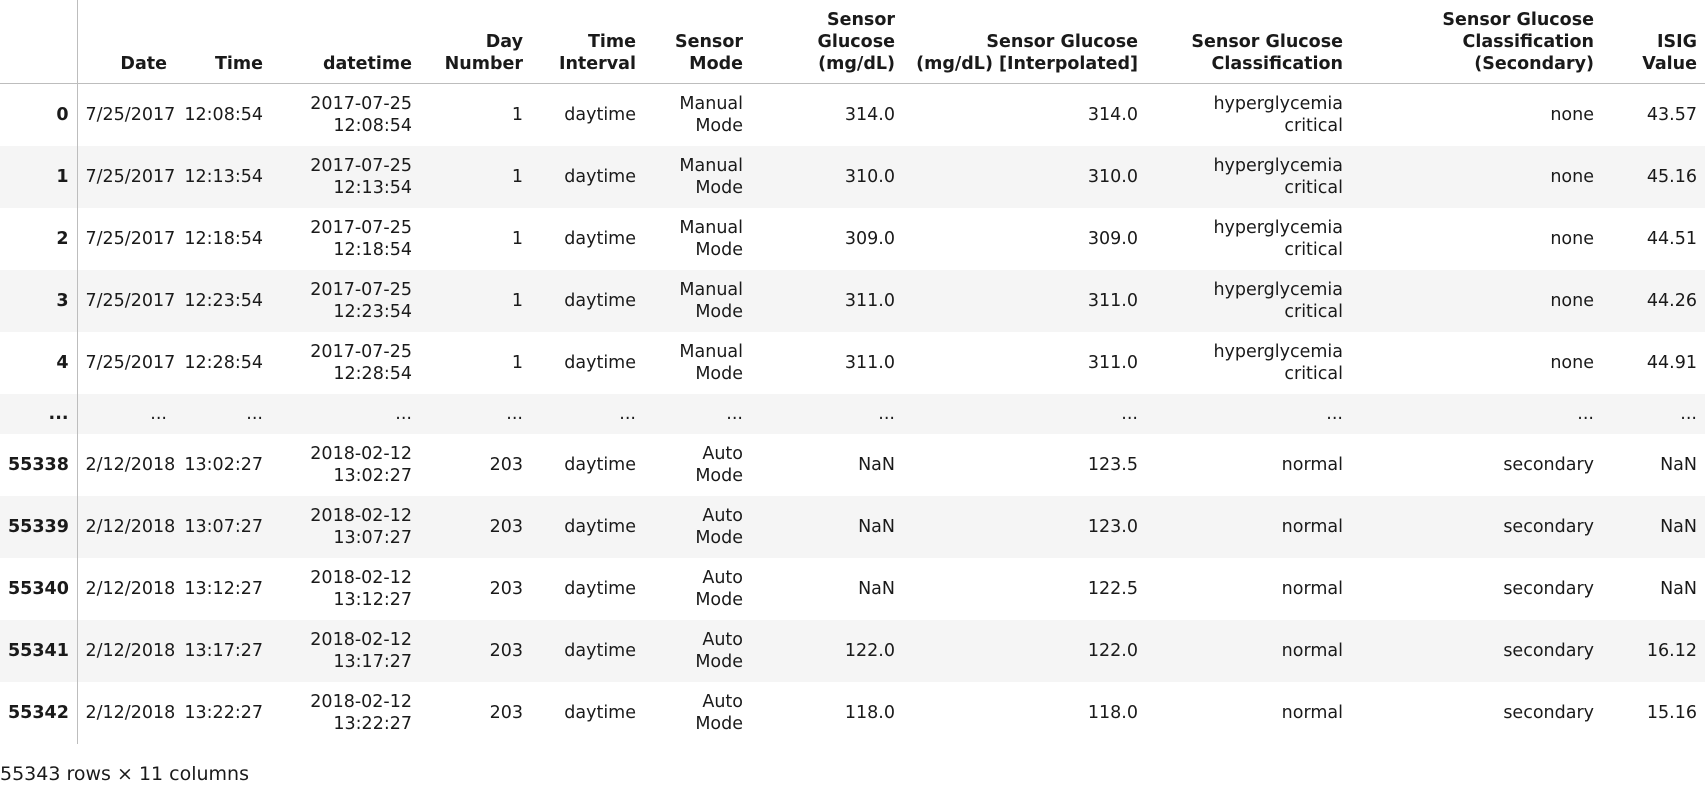  I want to click on column-header: ISIG Value, so click(1653, 42).